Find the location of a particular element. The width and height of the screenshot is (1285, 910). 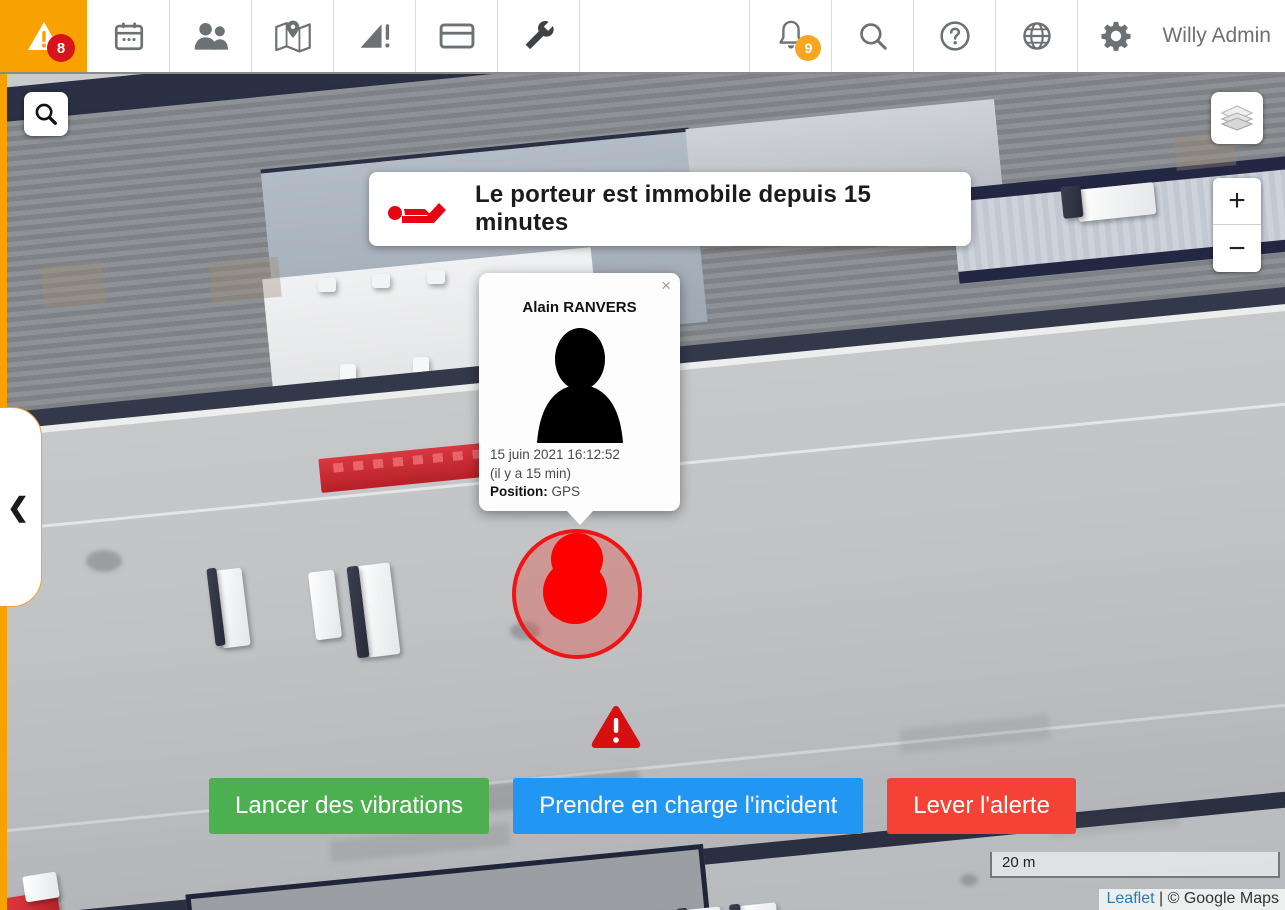

nav-item-tools is located at coordinates (539, 36).